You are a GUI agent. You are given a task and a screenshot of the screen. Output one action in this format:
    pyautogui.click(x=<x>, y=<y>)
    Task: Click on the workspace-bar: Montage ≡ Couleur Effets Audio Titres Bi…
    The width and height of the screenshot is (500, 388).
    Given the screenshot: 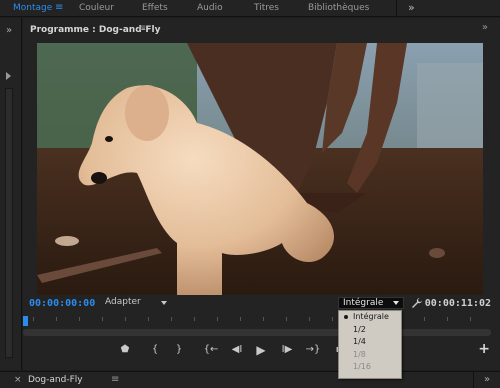 What is the action you would take?
    pyautogui.click(x=250, y=8)
    